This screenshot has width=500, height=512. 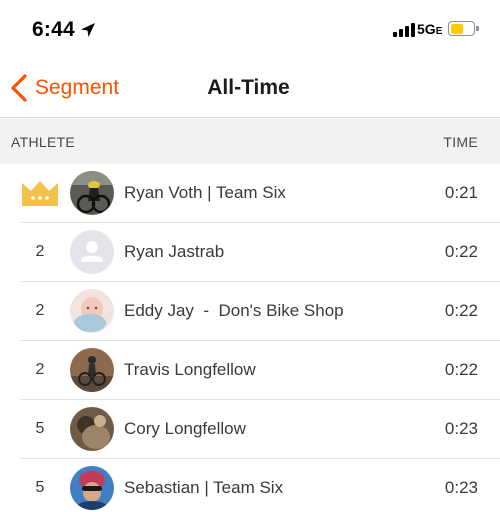 I want to click on athlete-name: Ryan Voth | Team Six, so click(x=205, y=192).